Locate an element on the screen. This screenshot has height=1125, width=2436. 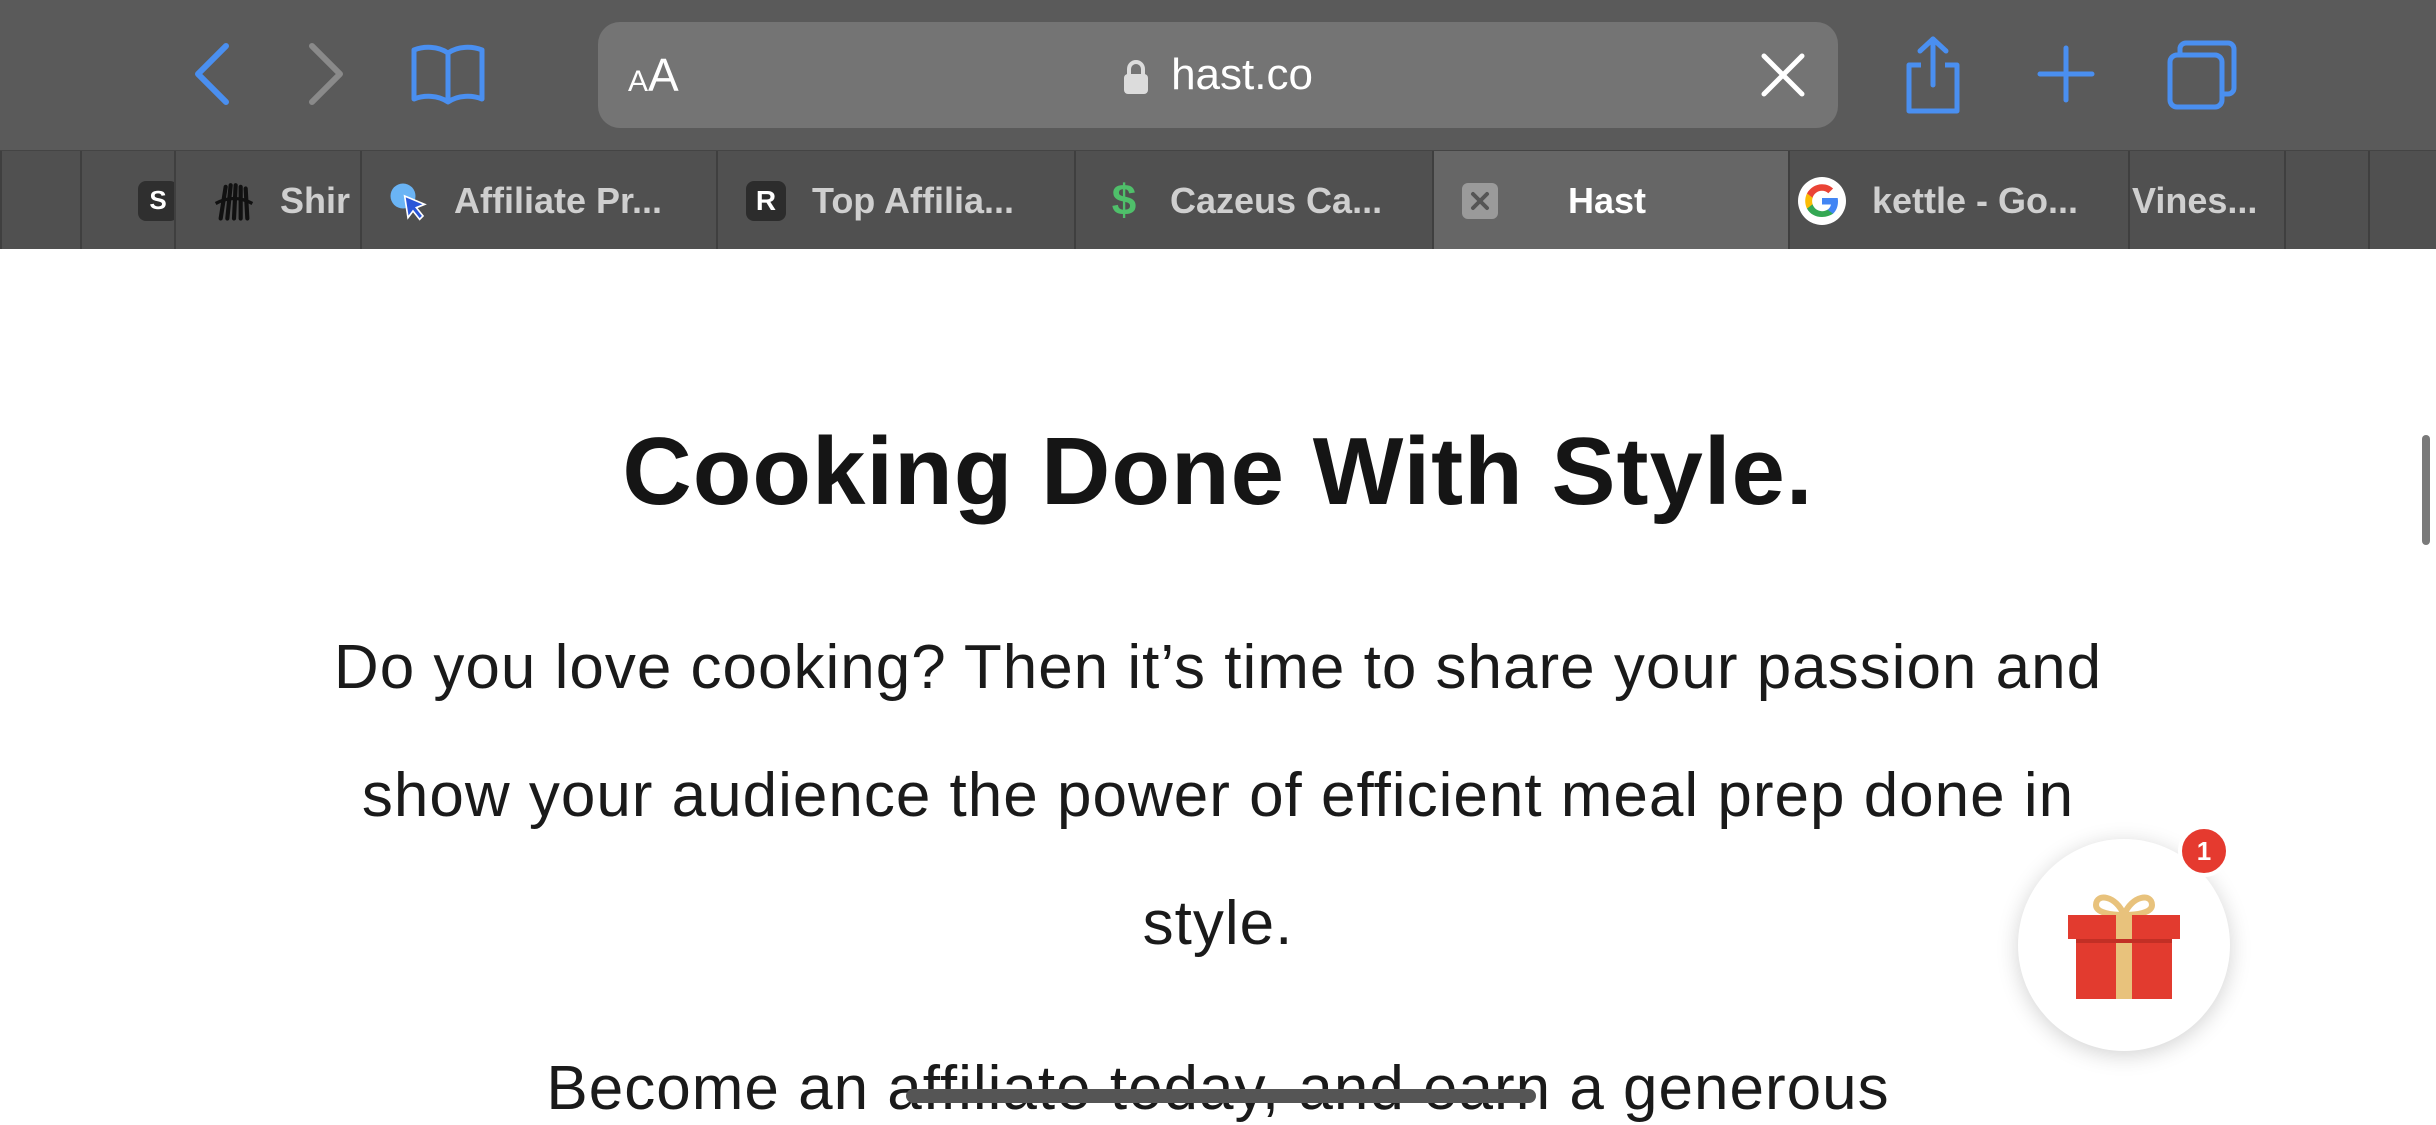
close-icon is located at coordinates (1783, 75).